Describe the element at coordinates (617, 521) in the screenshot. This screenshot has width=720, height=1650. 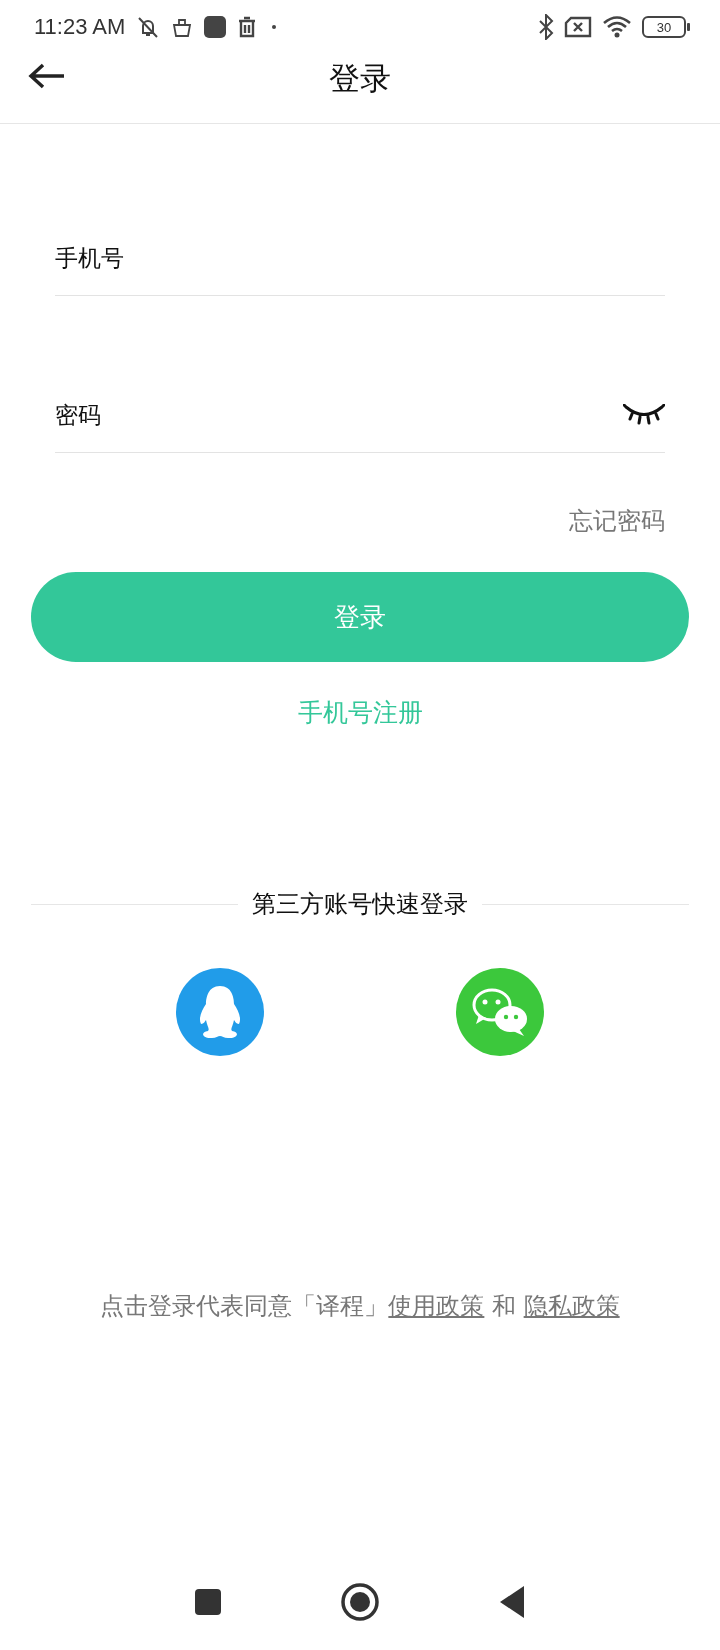
I see `forgot-password-link: 忘记密码` at that location.